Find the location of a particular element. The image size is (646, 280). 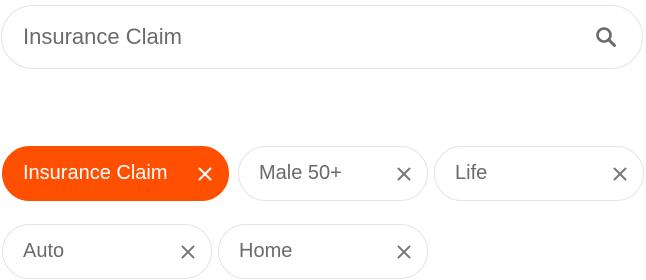

filter-chip-insurance-claim: Insurance Claim is located at coordinates (115, 173).